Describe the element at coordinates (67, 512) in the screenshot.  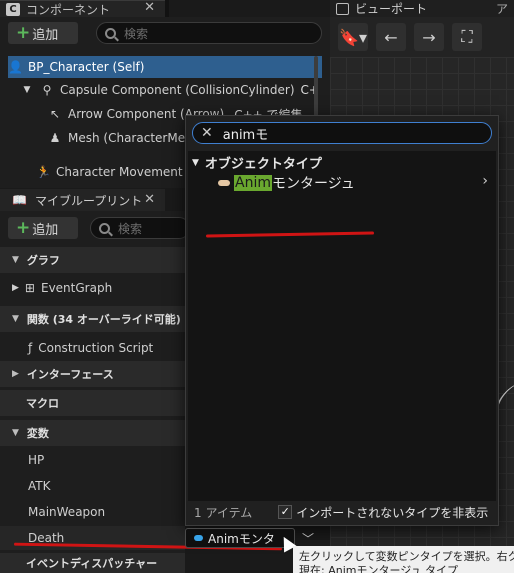
I see `variable-label: MainWeapon` at that location.